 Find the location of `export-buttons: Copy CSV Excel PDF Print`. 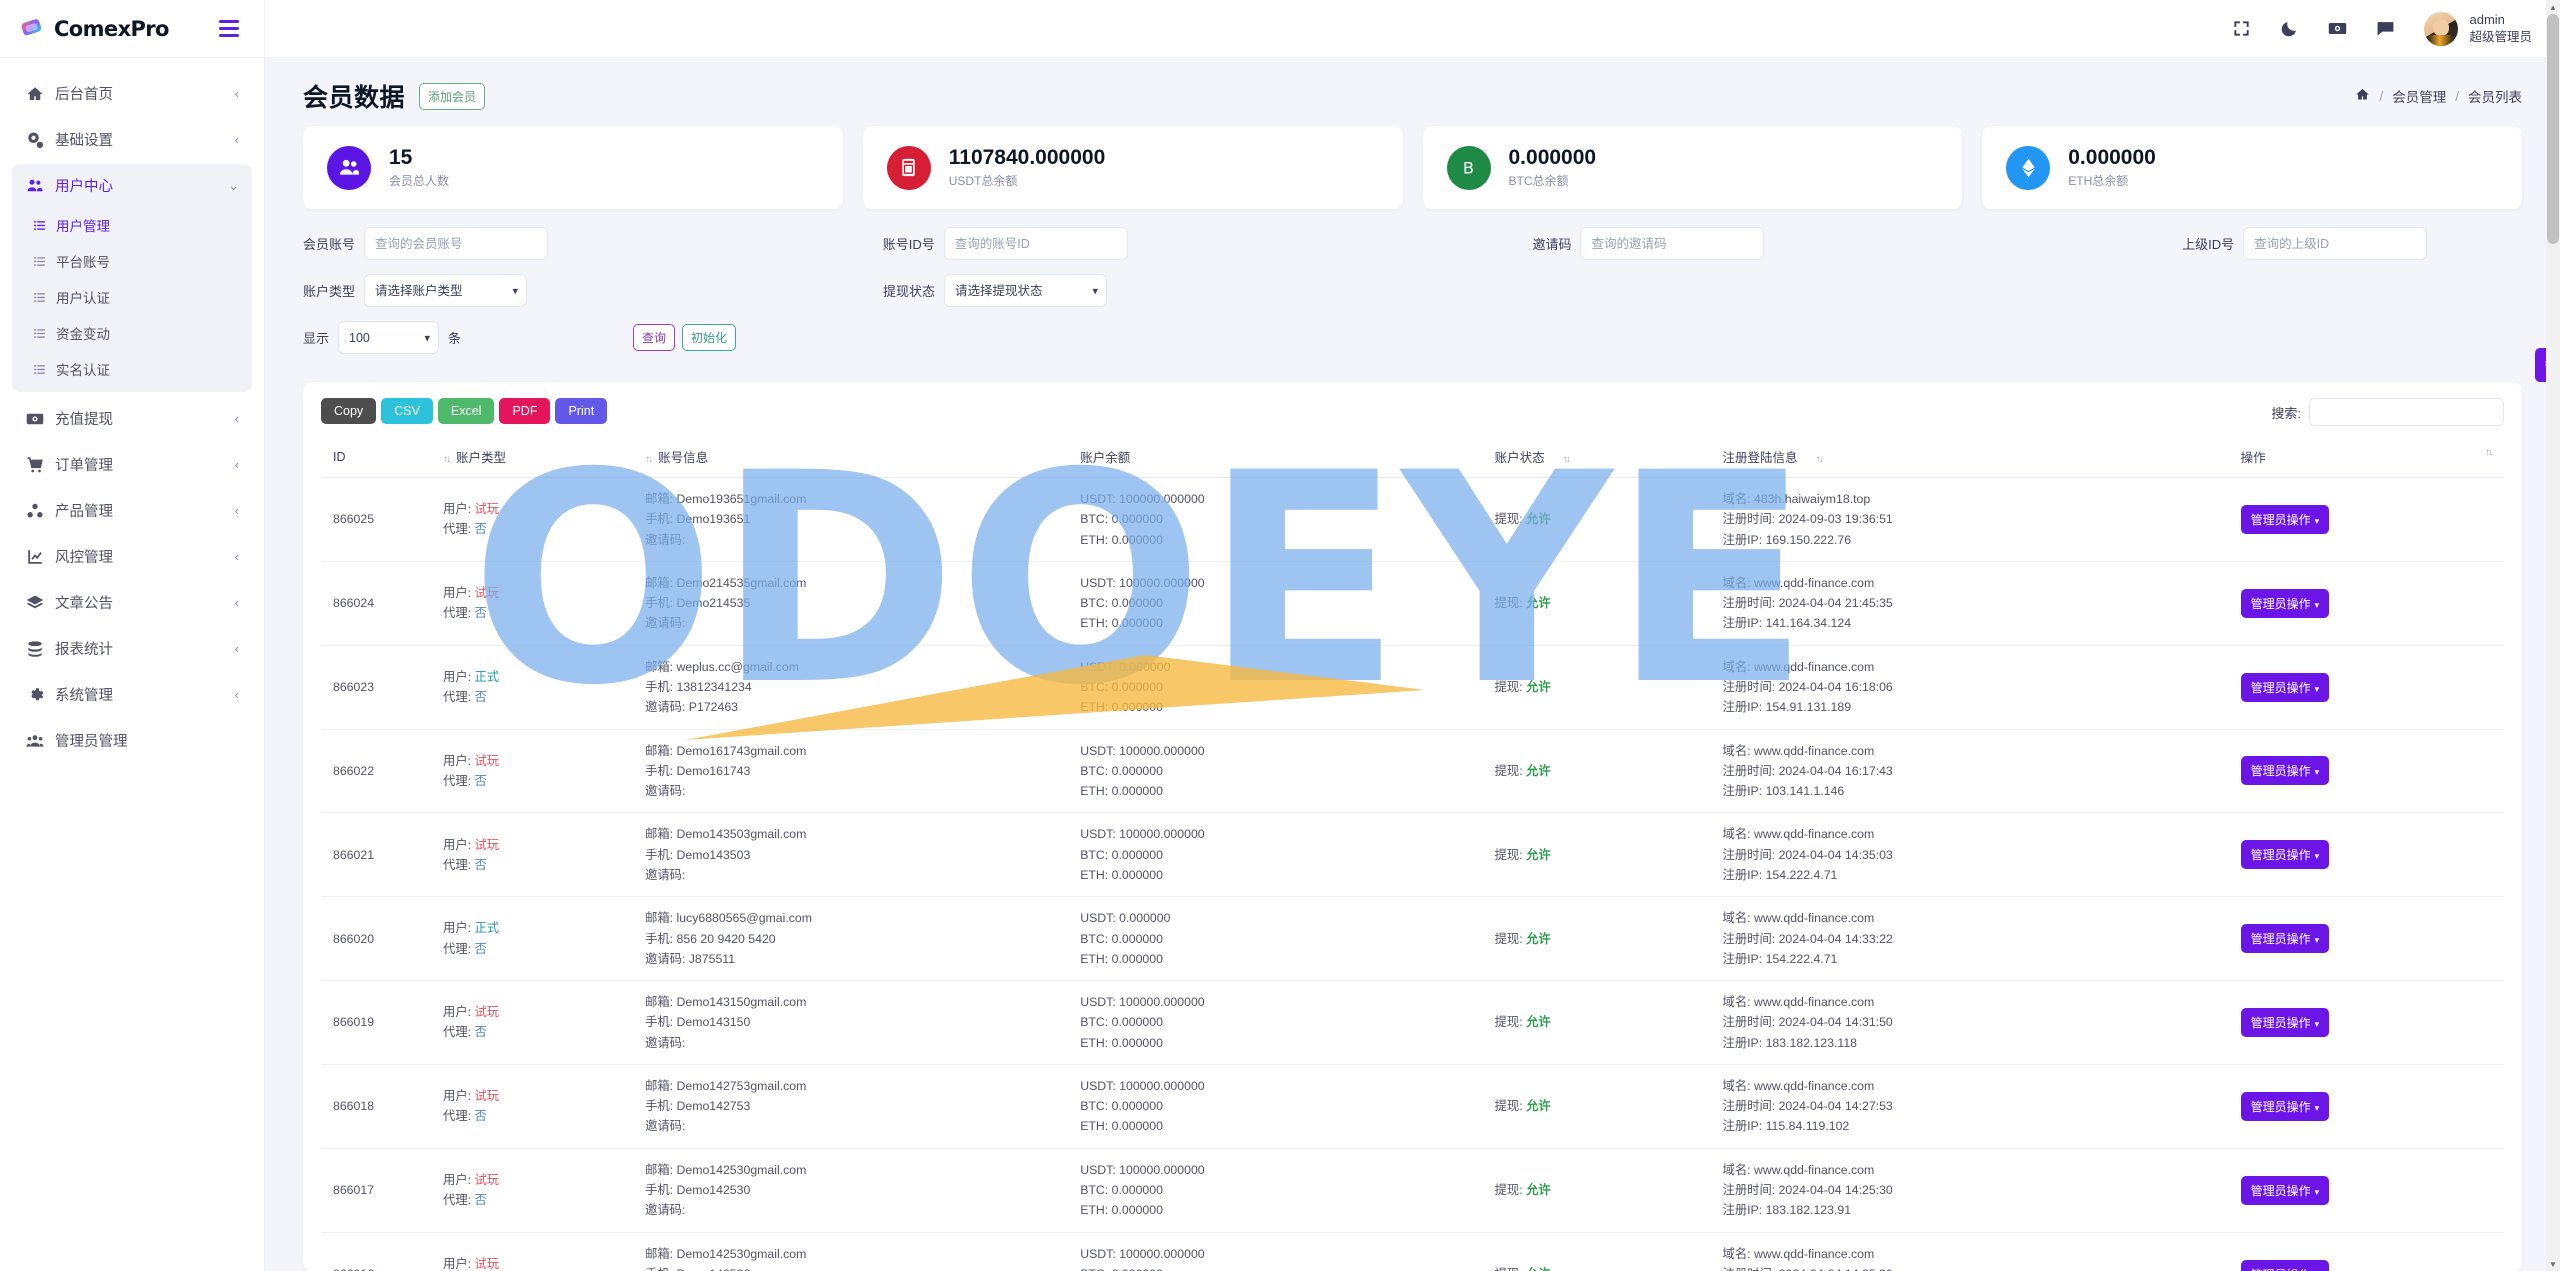

export-buttons: Copy CSV Excel PDF Print is located at coordinates (464, 411).